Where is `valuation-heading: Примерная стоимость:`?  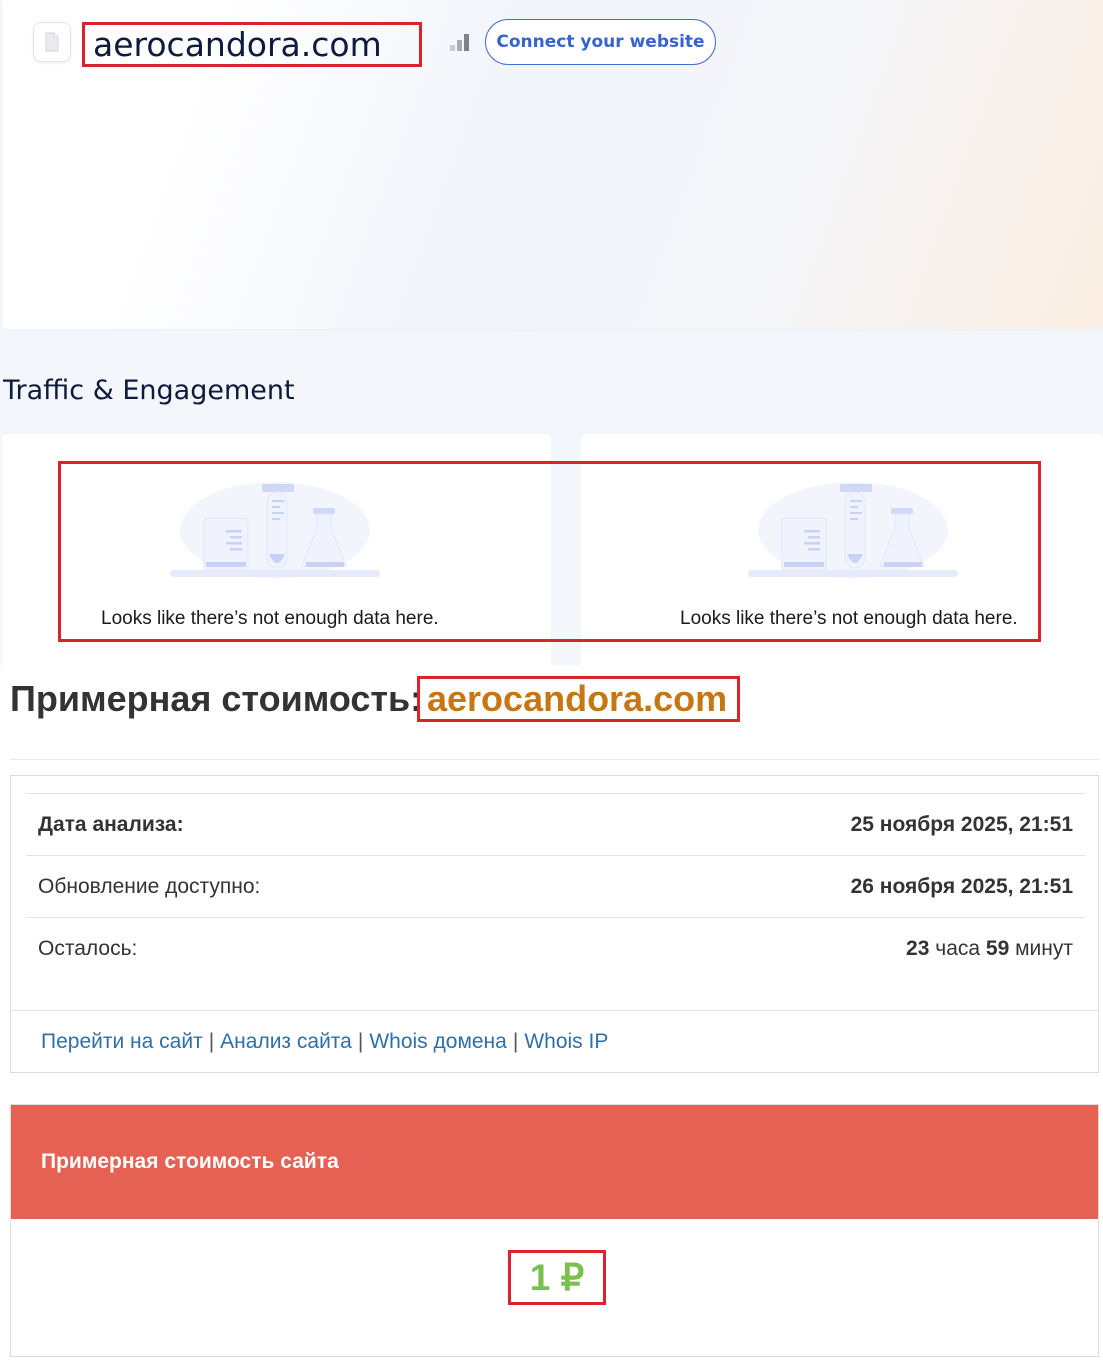
valuation-heading: Примерная стоимость: is located at coordinates (216, 698).